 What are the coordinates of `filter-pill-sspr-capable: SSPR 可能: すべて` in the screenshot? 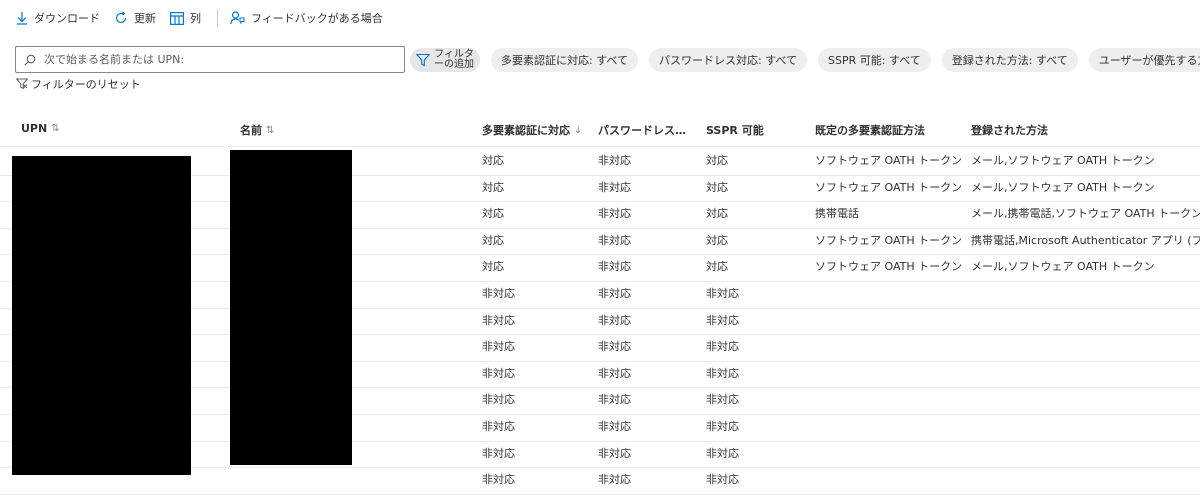 It's located at (874, 59).